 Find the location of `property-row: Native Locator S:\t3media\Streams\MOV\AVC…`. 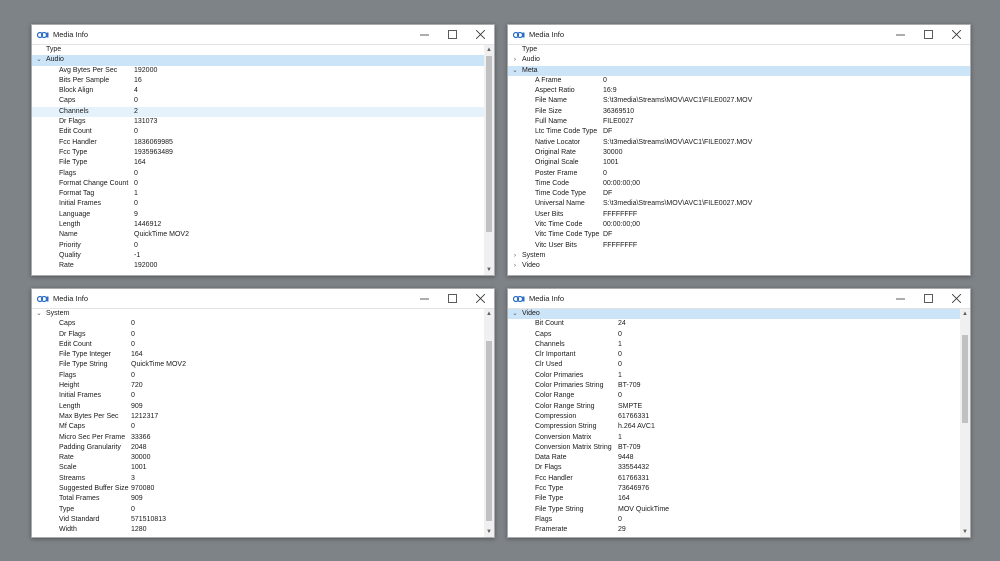

property-row: Native Locator S:\t3media\Streams\MOV\AVC… is located at coordinates (739, 143).